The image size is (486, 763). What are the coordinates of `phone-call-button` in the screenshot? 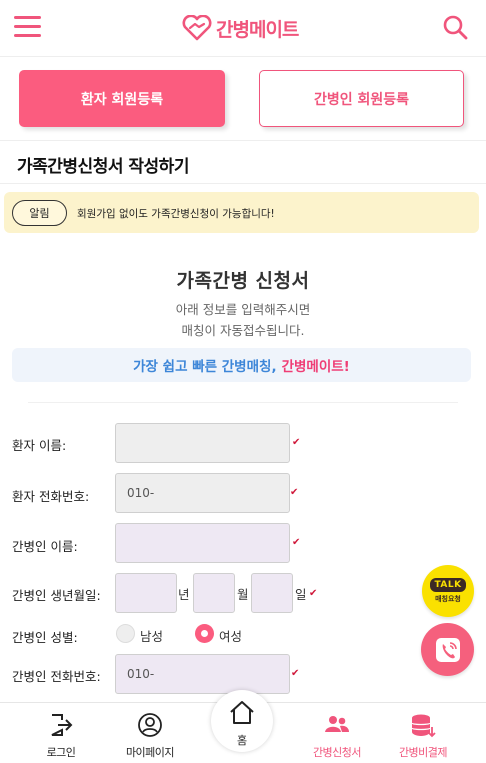 It's located at (447, 649).